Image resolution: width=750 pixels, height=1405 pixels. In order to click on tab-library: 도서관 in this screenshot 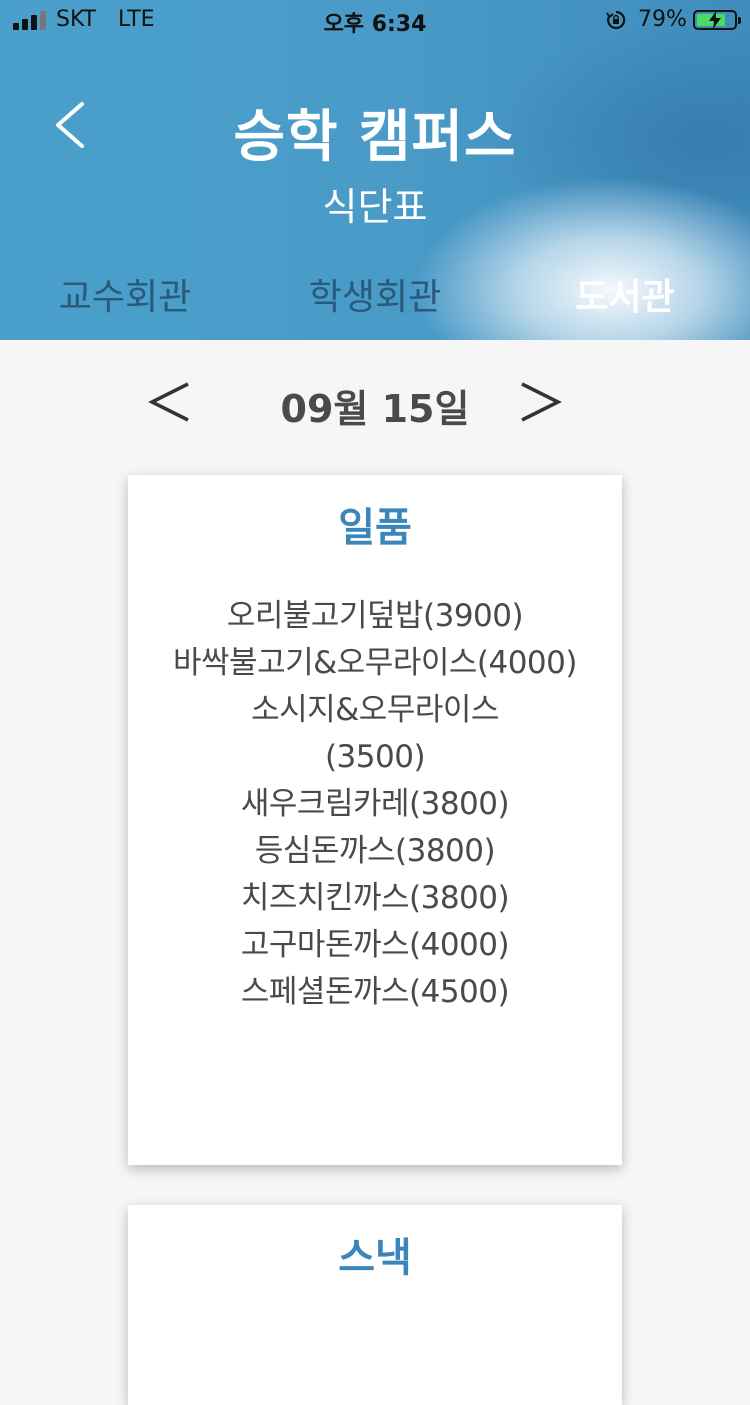, I will do `click(625, 294)`.